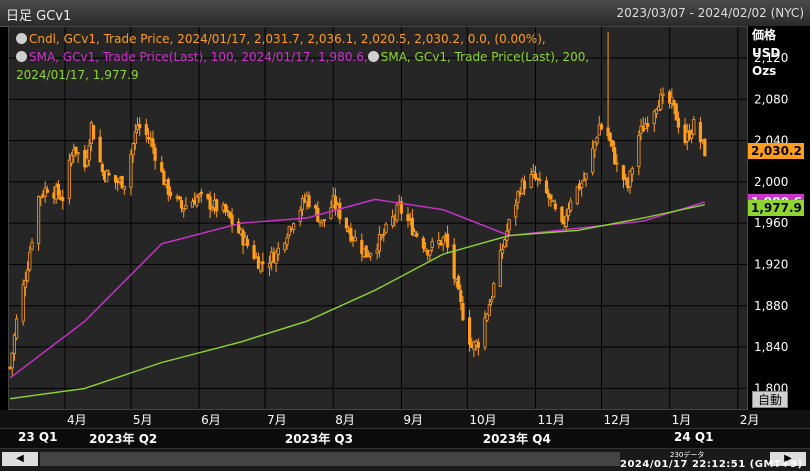 Image resolution: width=810 pixels, height=471 pixels. Describe the element at coordinates (516, 439) in the screenshot. I see `quarter-label: 2023年 Q4` at that location.